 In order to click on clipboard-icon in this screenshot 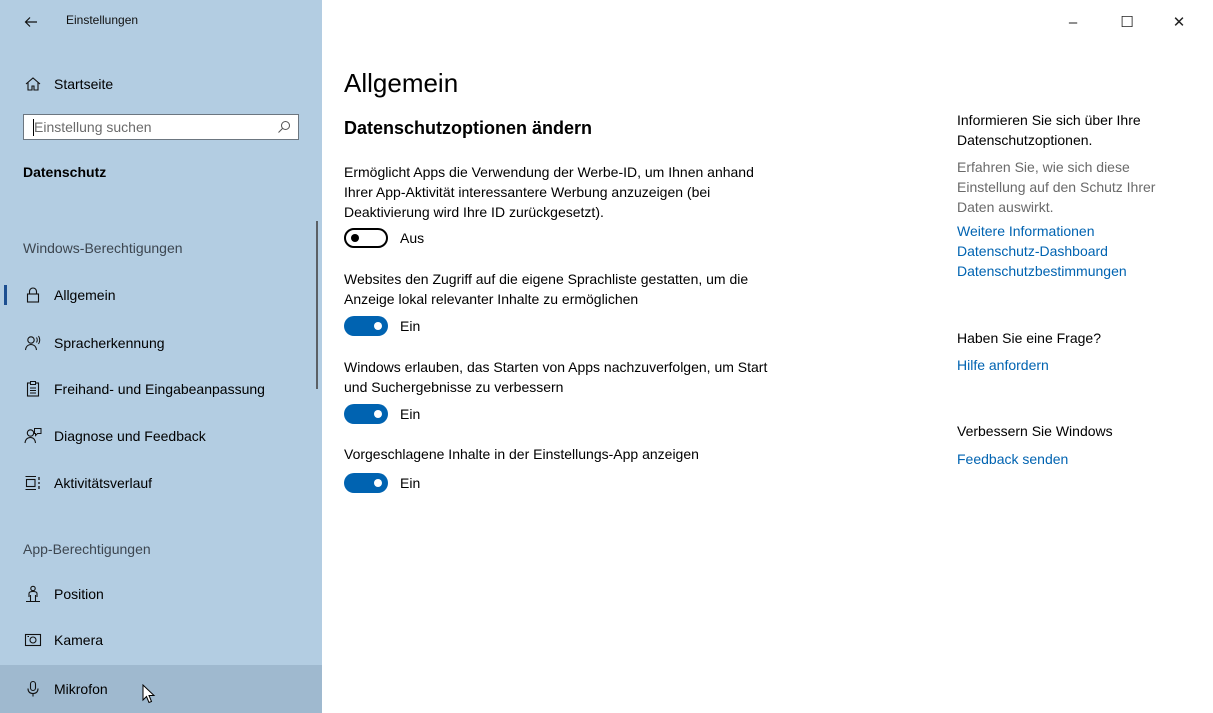, I will do `click(33, 389)`.